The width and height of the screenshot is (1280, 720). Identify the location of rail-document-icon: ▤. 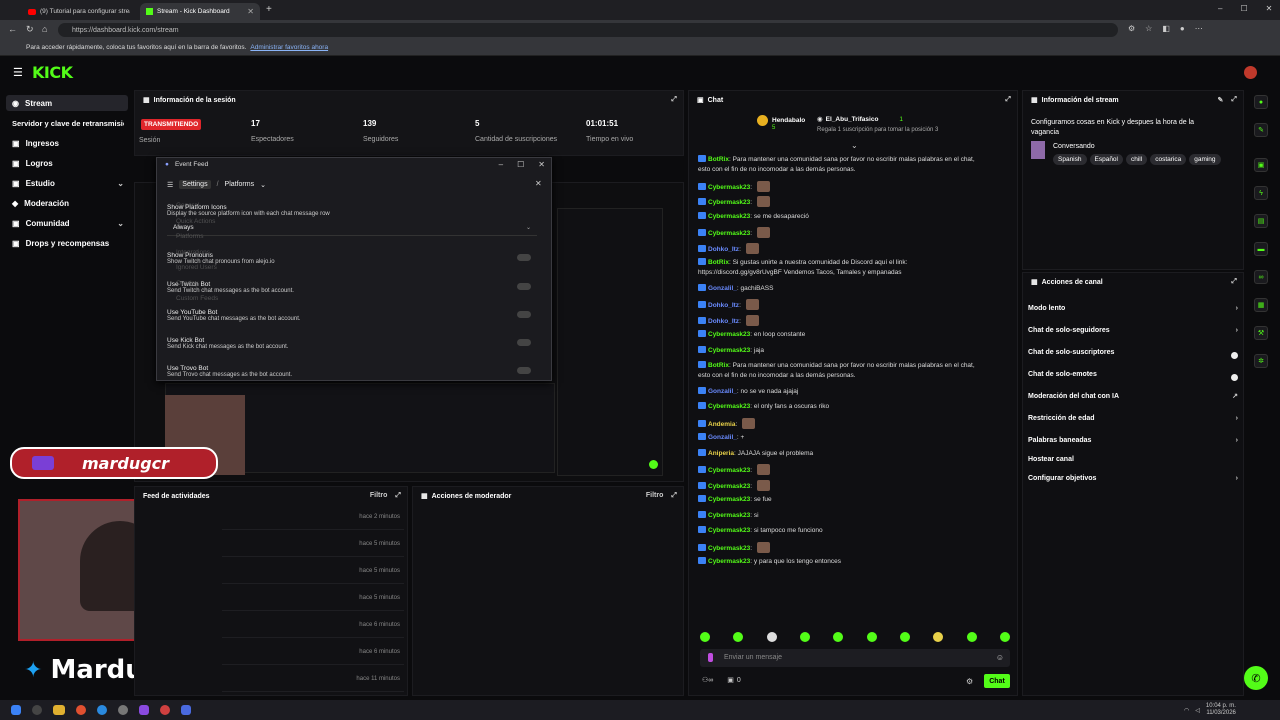
(1261, 221).